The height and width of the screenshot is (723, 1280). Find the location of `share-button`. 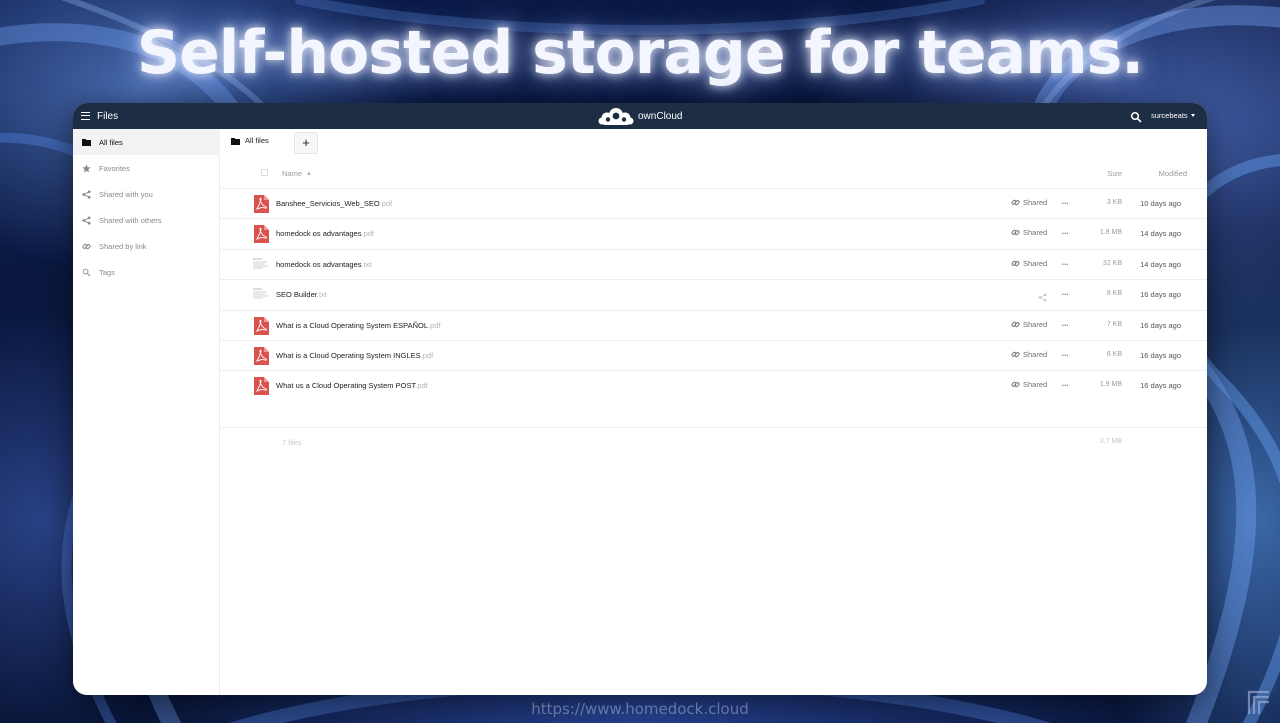

share-button is located at coordinates (1042, 298).